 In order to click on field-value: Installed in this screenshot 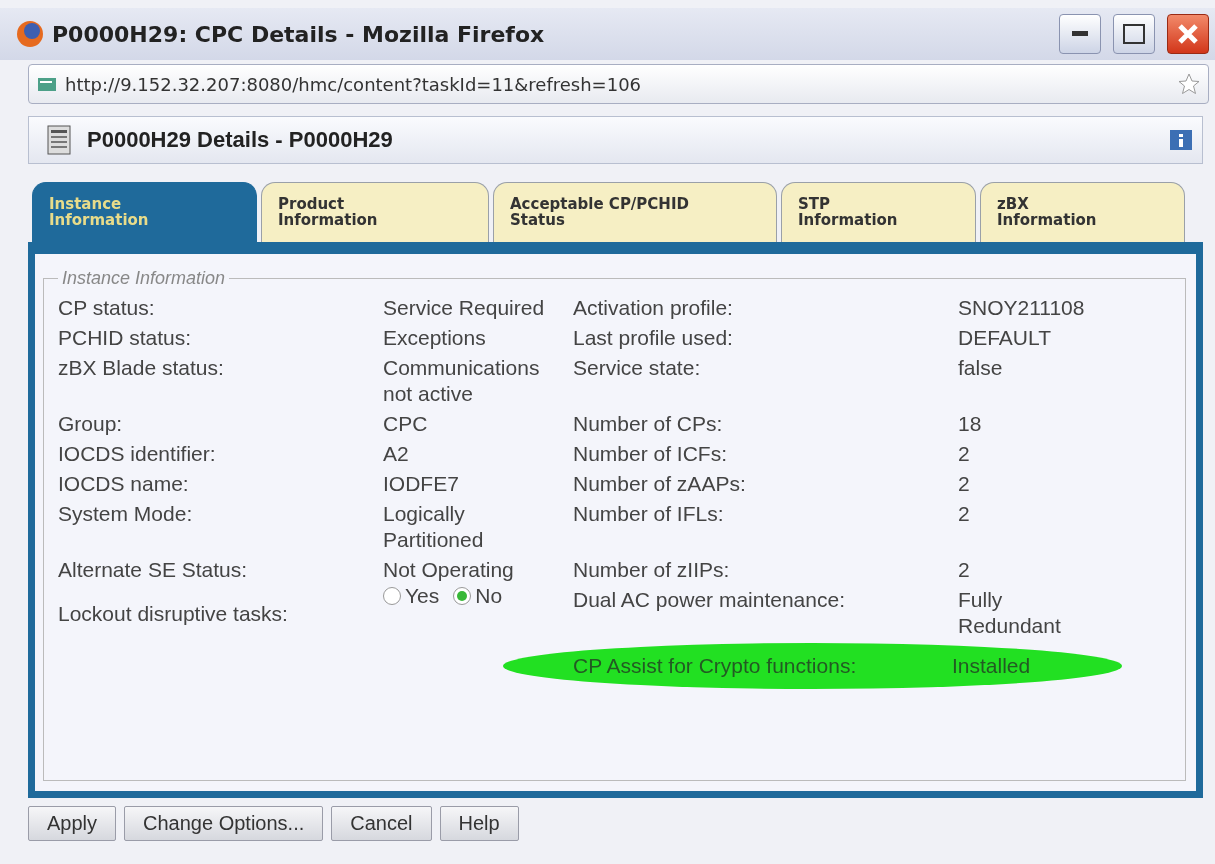, I will do `click(992, 666)`.